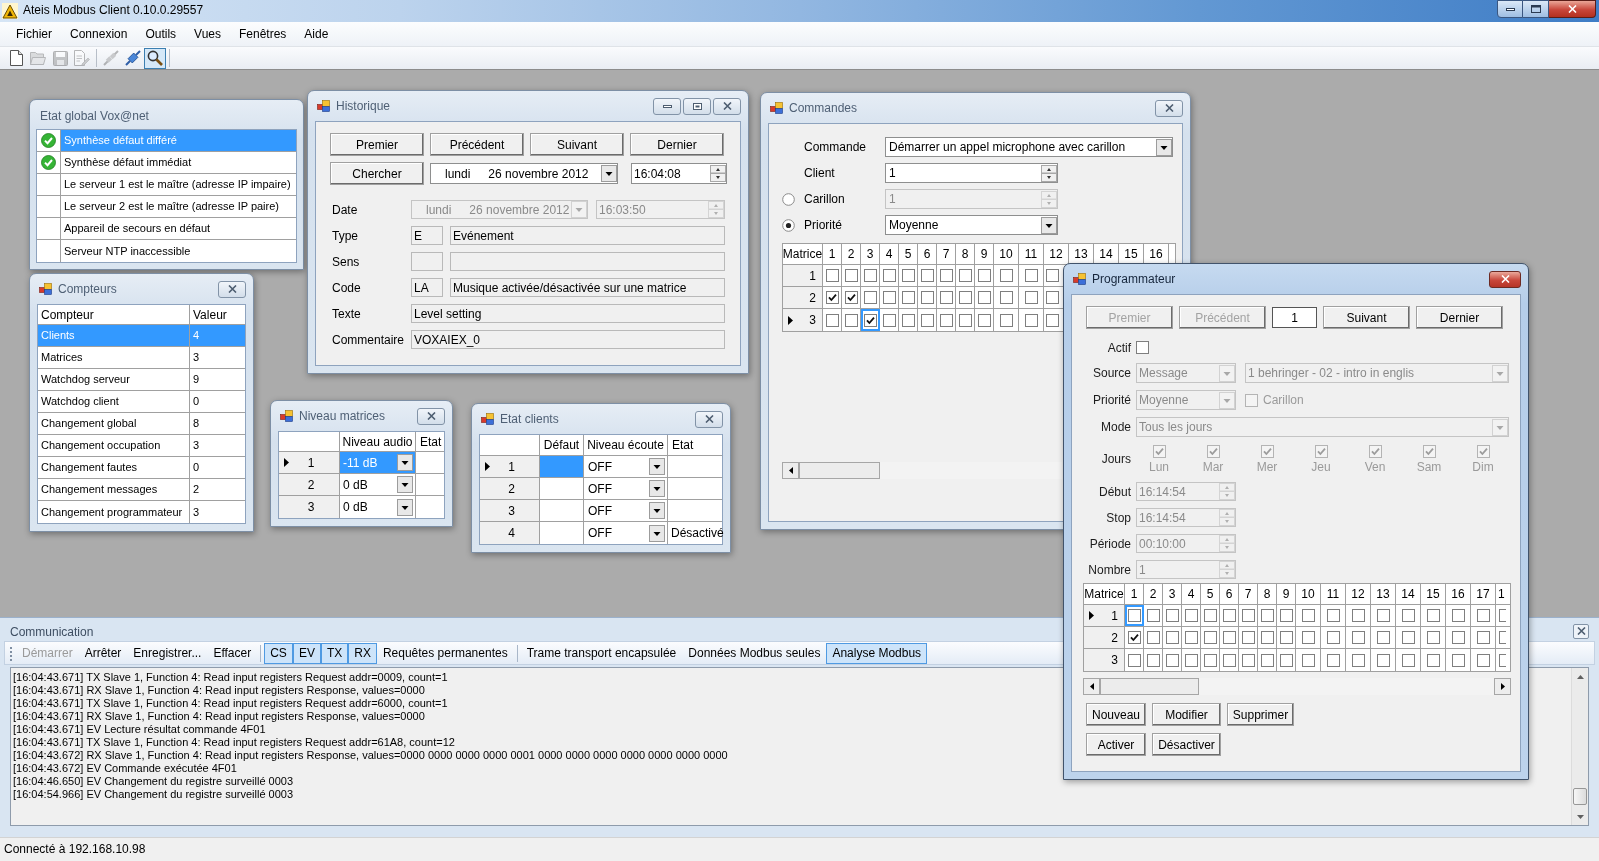 The height and width of the screenshot is (861, 1599). I want to click on toggle-button: CS, so click(278, 653).